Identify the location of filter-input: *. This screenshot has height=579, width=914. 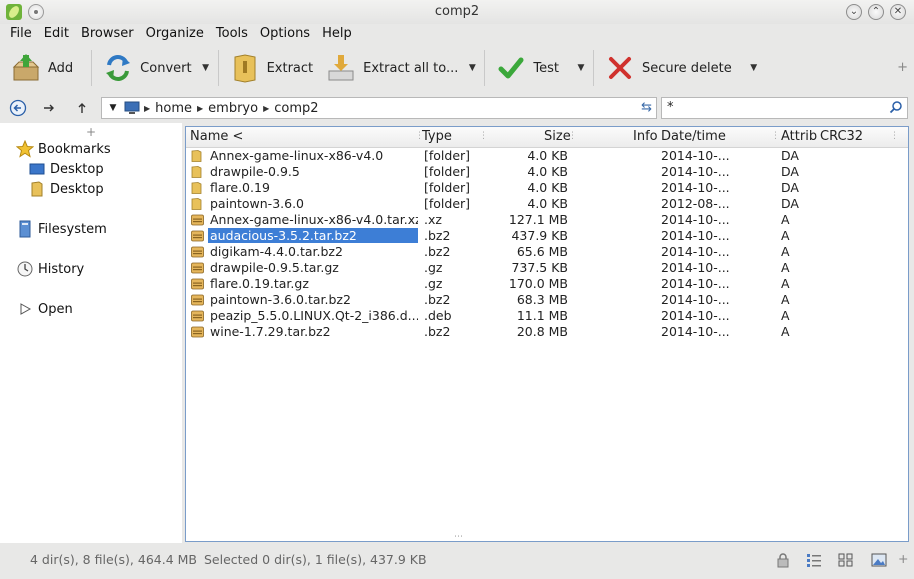
(784, 108).